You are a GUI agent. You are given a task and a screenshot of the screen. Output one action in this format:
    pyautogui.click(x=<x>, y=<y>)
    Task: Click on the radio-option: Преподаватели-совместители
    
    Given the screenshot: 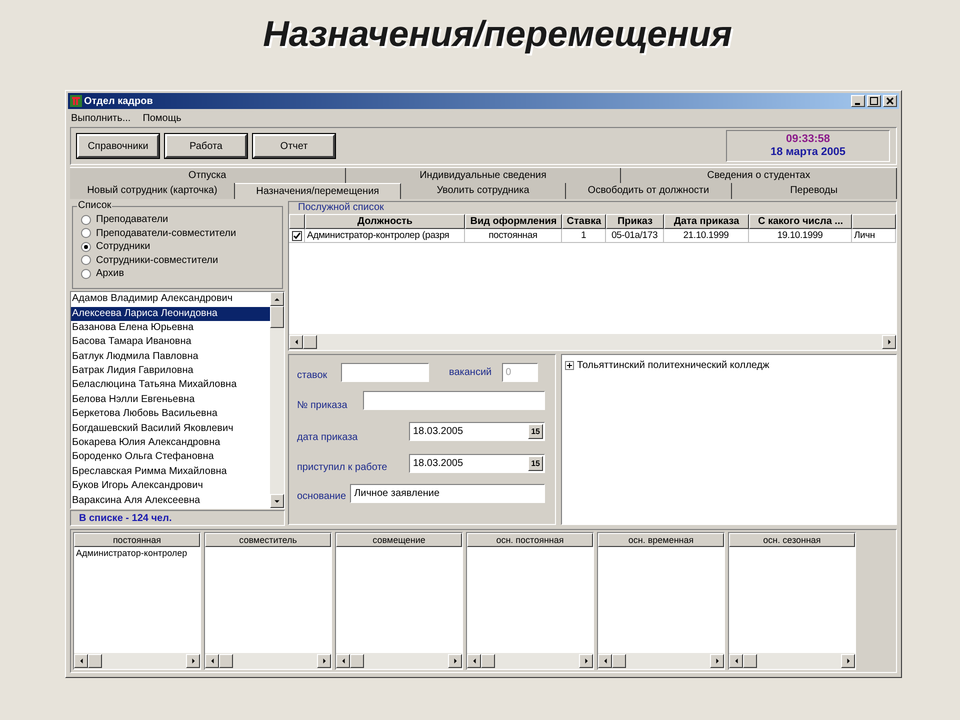 What is the action you would take?
    pyautogui.click(x=181, y=233)
    